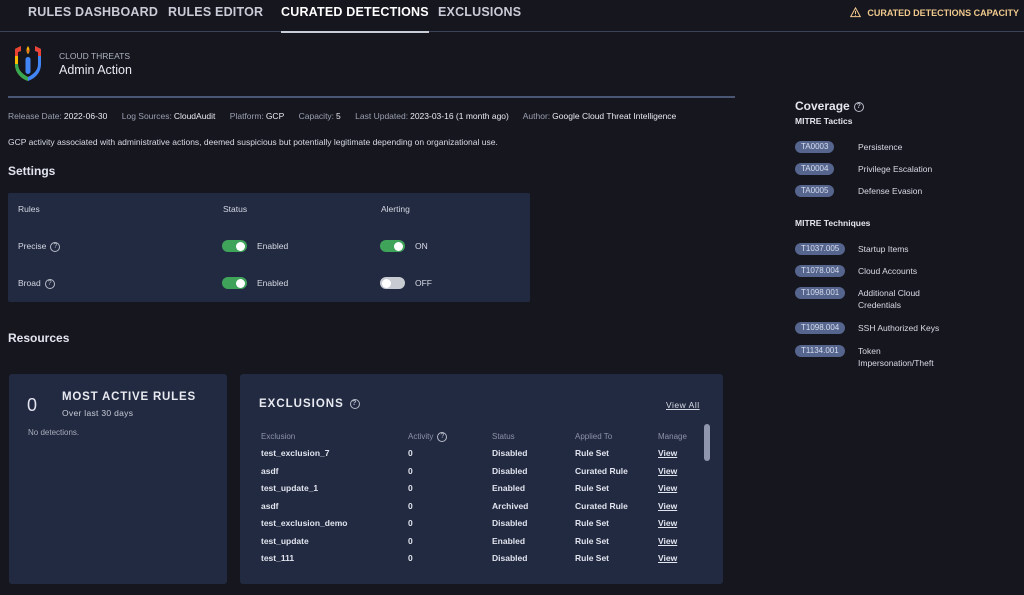 This screenshot has height=595, width=1024. Describe the element at coordinates (820, 351) in the screenshot. I see `technique-id-badge: T1134.001` at that location.